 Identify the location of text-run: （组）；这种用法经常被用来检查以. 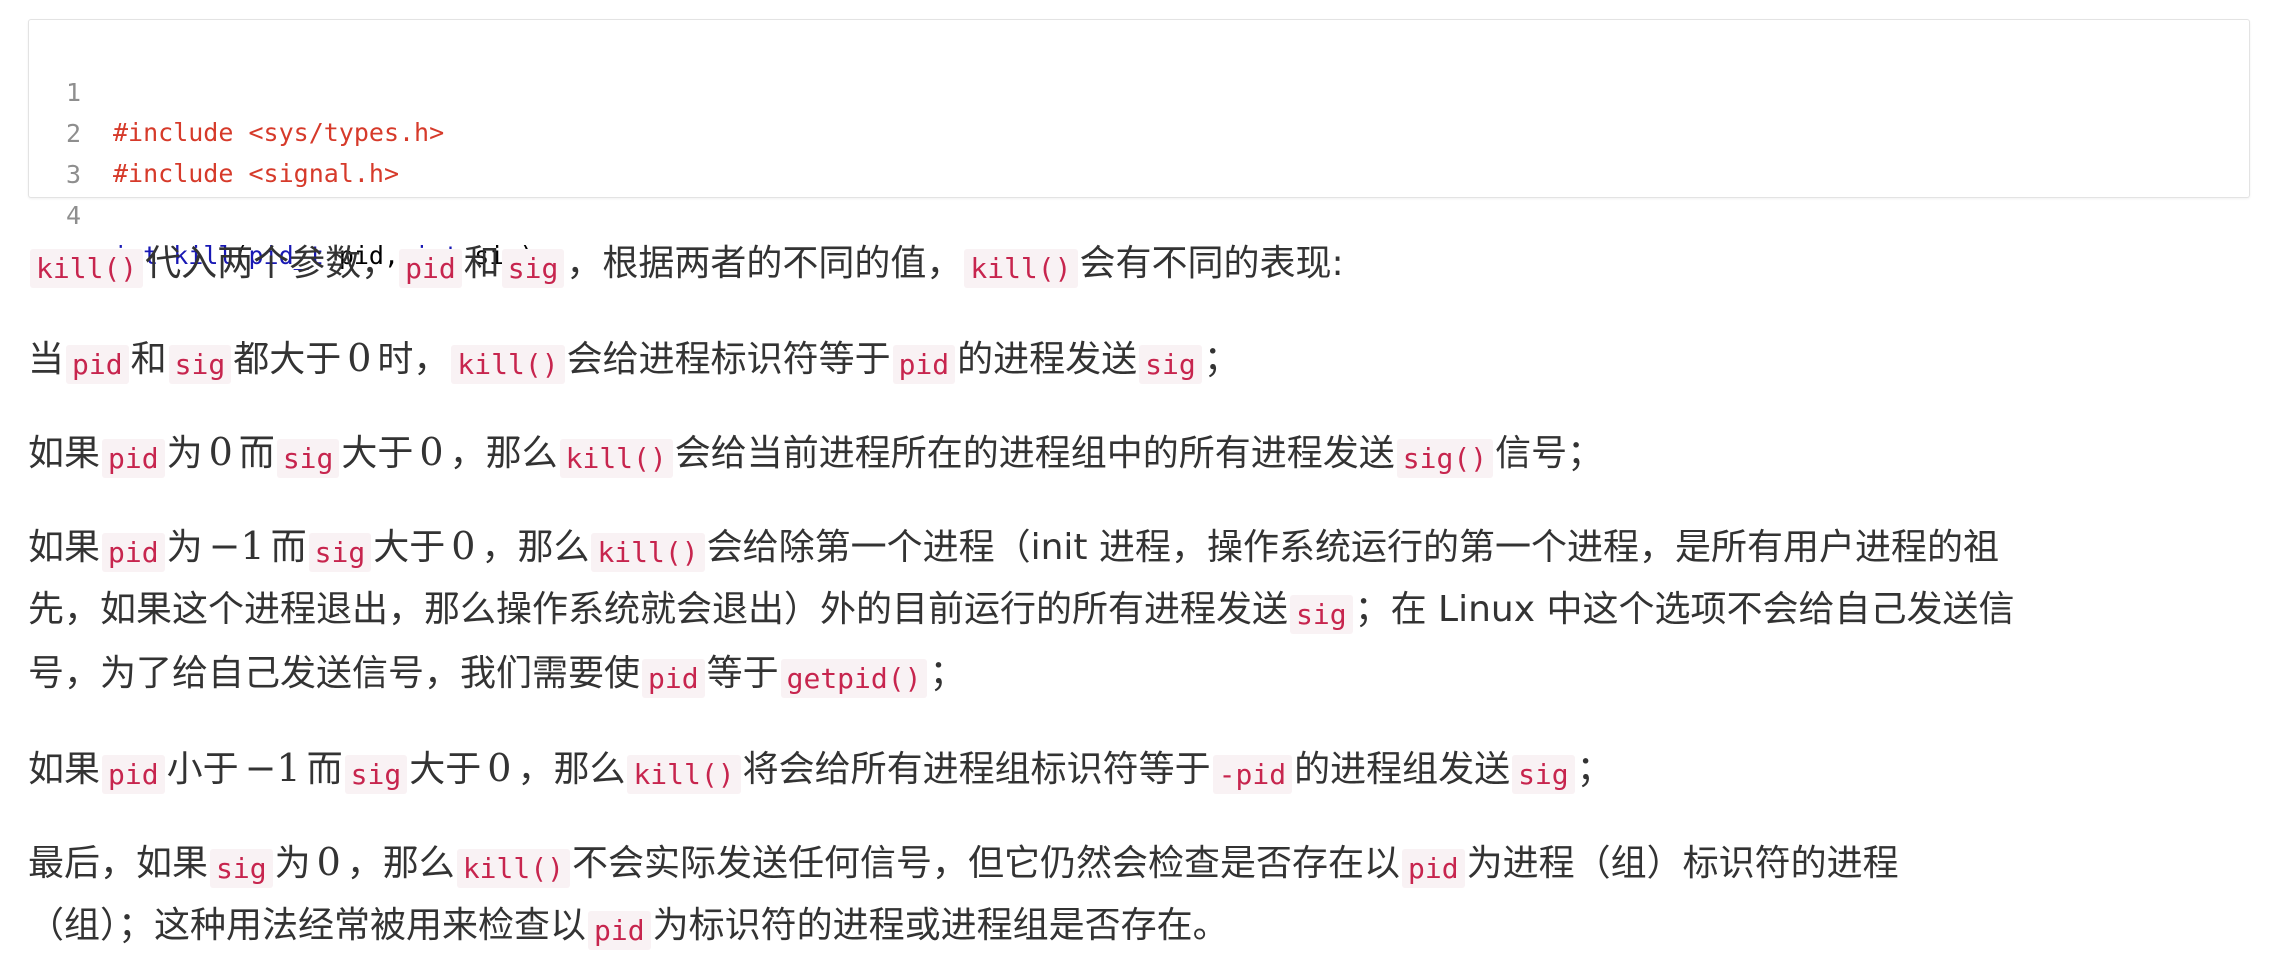
(307, 925).